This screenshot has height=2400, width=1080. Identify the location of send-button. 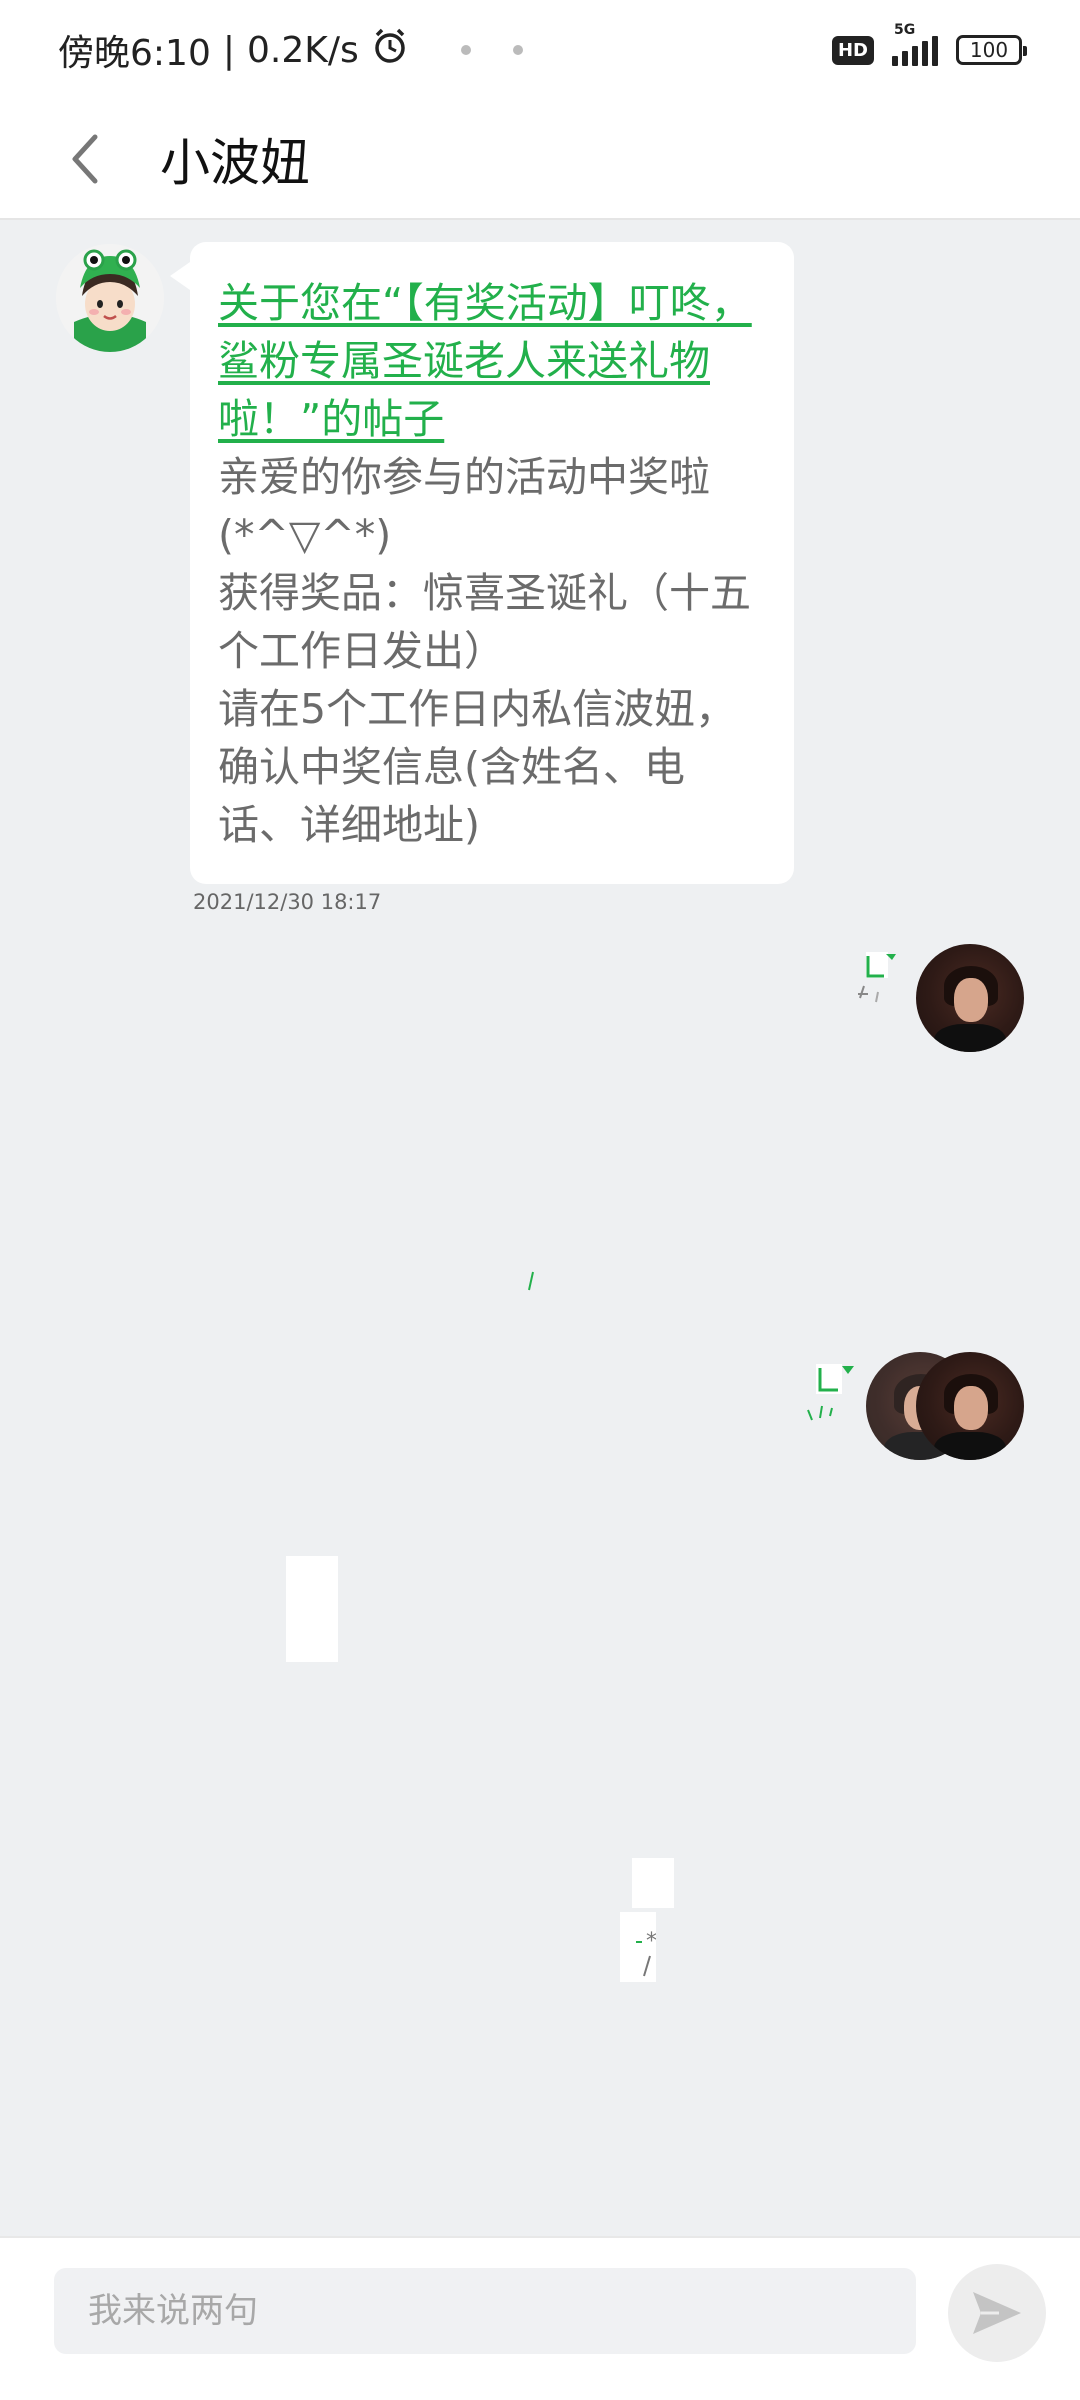
(997, 2313).